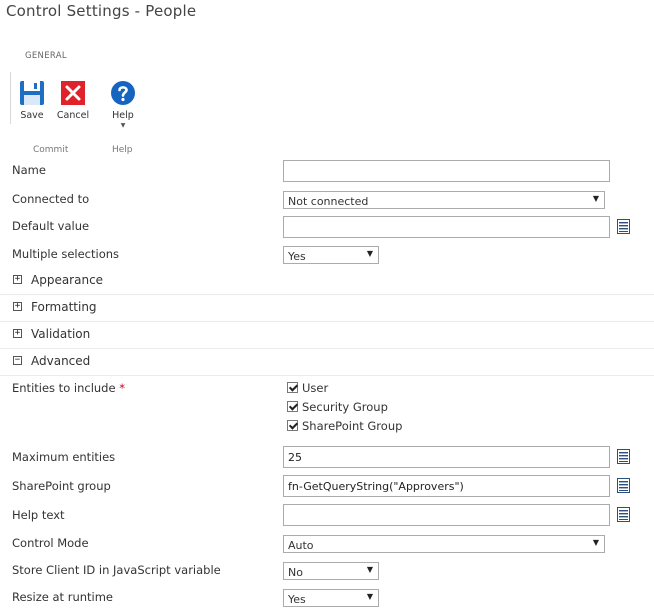  Describe the element at coordinates (297, 256) in the screenshot. I see `multiple-selections-value: Yes` at that location.